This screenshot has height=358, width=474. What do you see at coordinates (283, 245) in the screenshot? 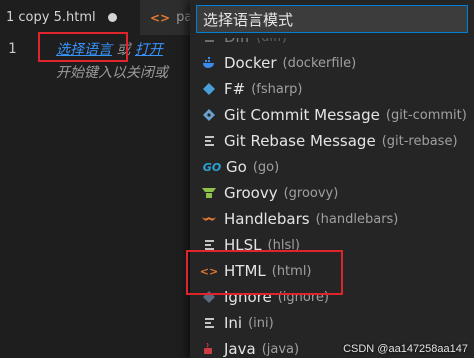
I see `item-id: (hlsl)` at bounding box center [283, 245].